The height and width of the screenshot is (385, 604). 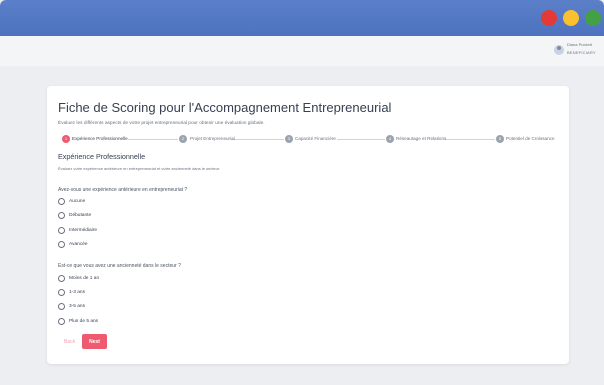 I want to click on option-debutante: Débutante, so click(x=74, y=215).